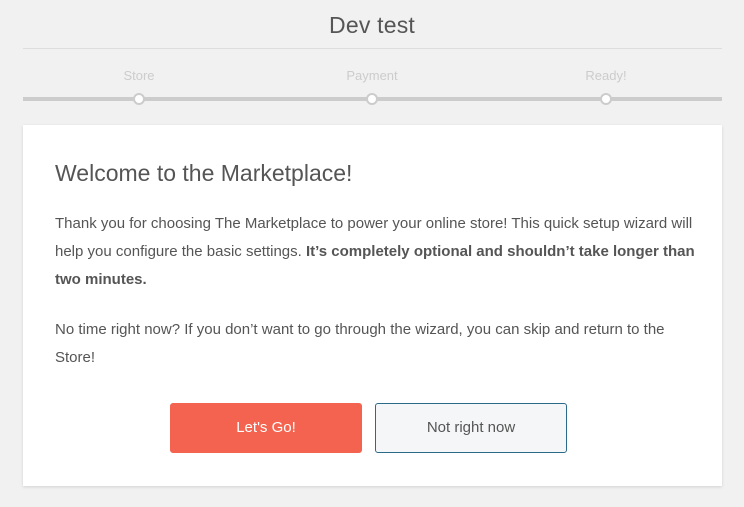 This screenshot has height=507, width=744. Describe the element at coordinates (606, 75) in the screenshot. I see `step-ready-label: Ready!` at that location.